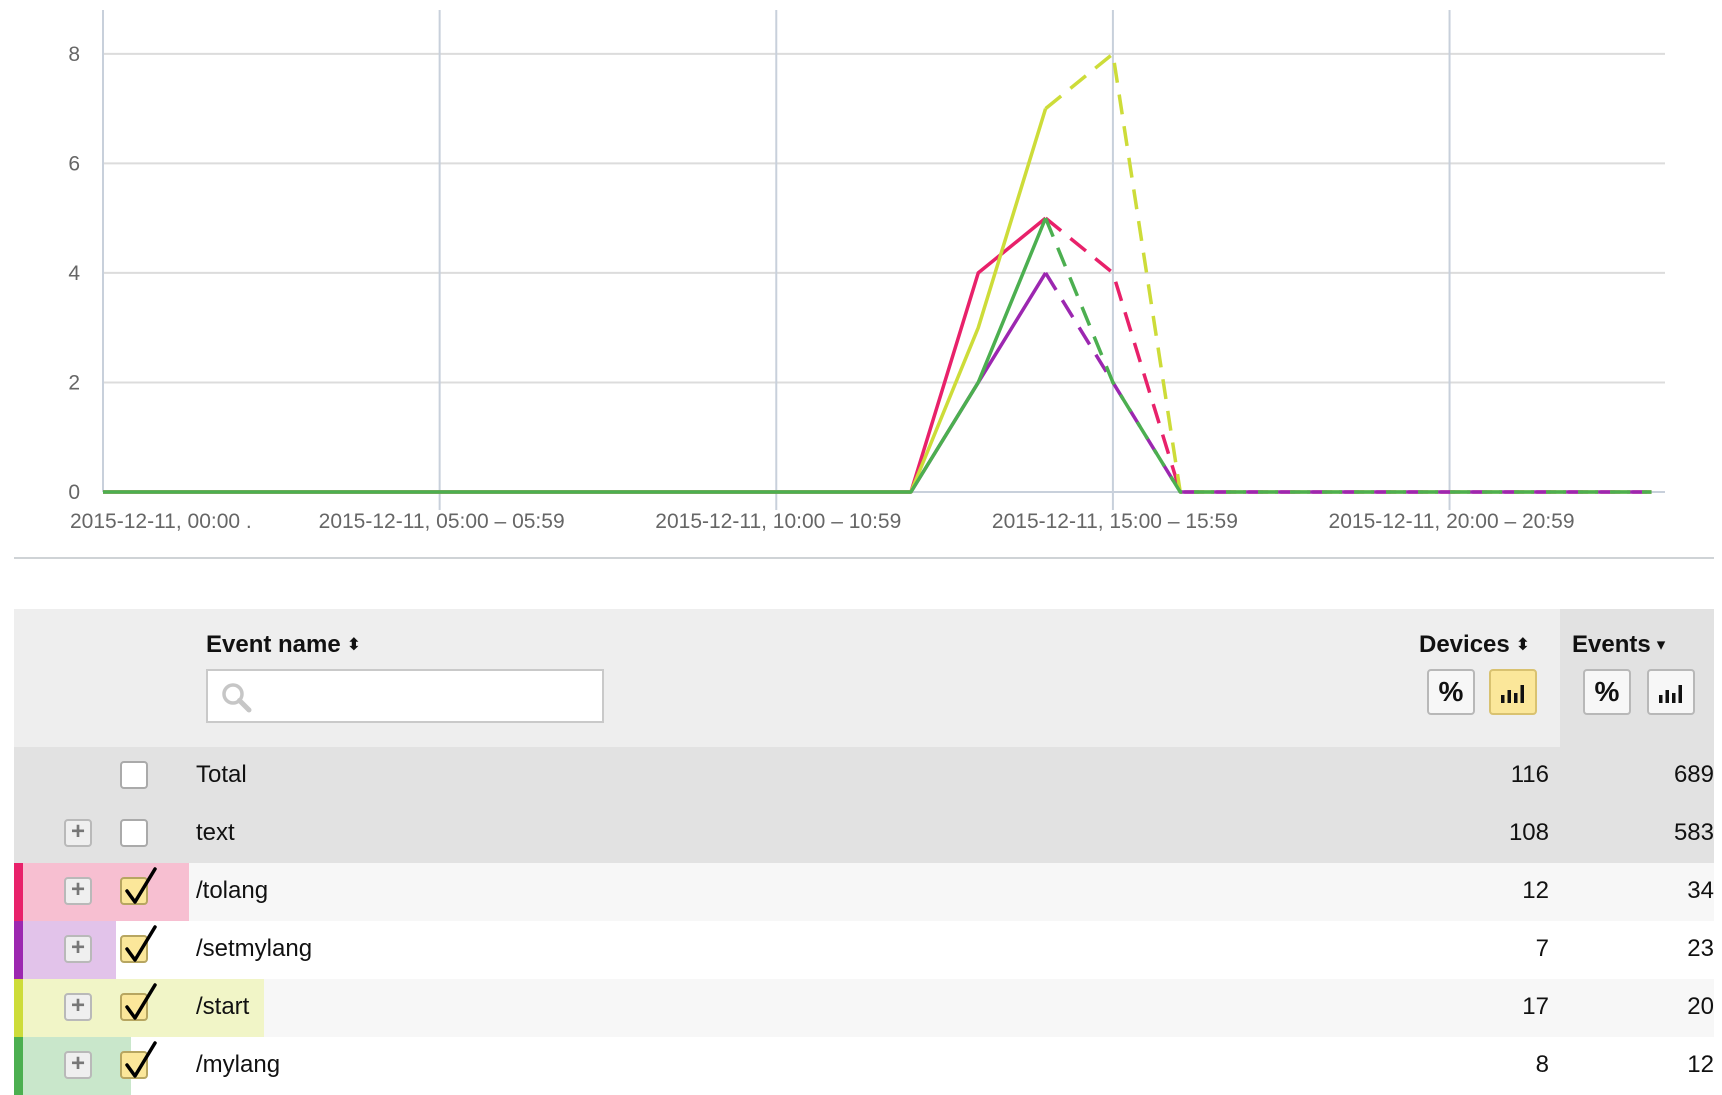  Describe the element at coordinates (778, 521) in the screenshot. I see `x-tick-label: 2015-12-11, 10:00 – 10:59` at that location.